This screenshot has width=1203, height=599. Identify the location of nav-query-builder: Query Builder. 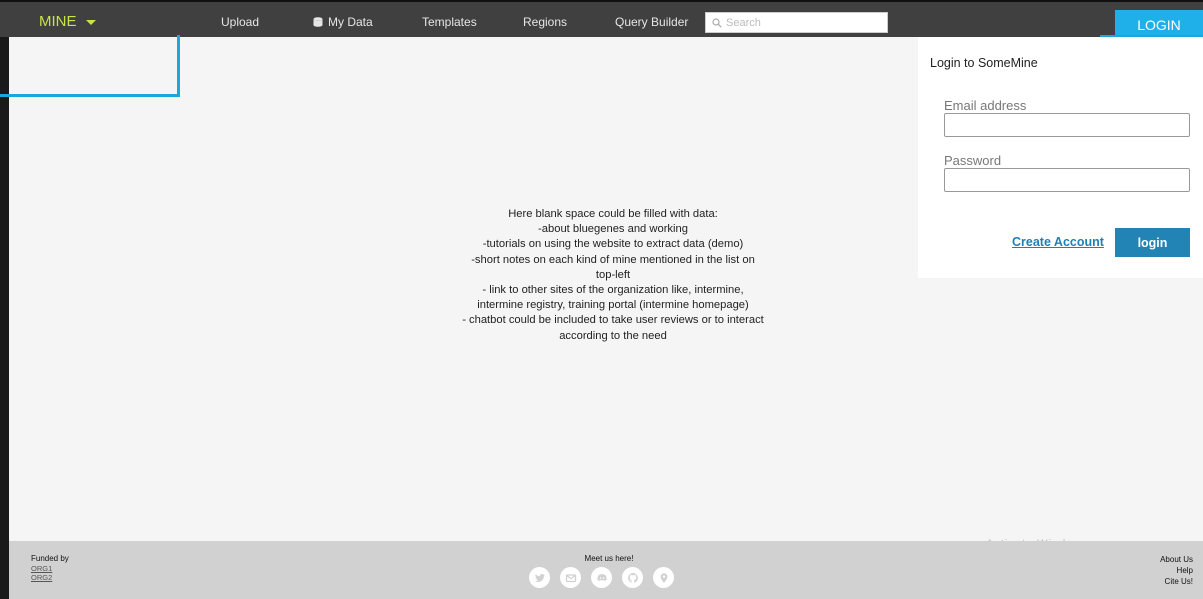
(651, 22).